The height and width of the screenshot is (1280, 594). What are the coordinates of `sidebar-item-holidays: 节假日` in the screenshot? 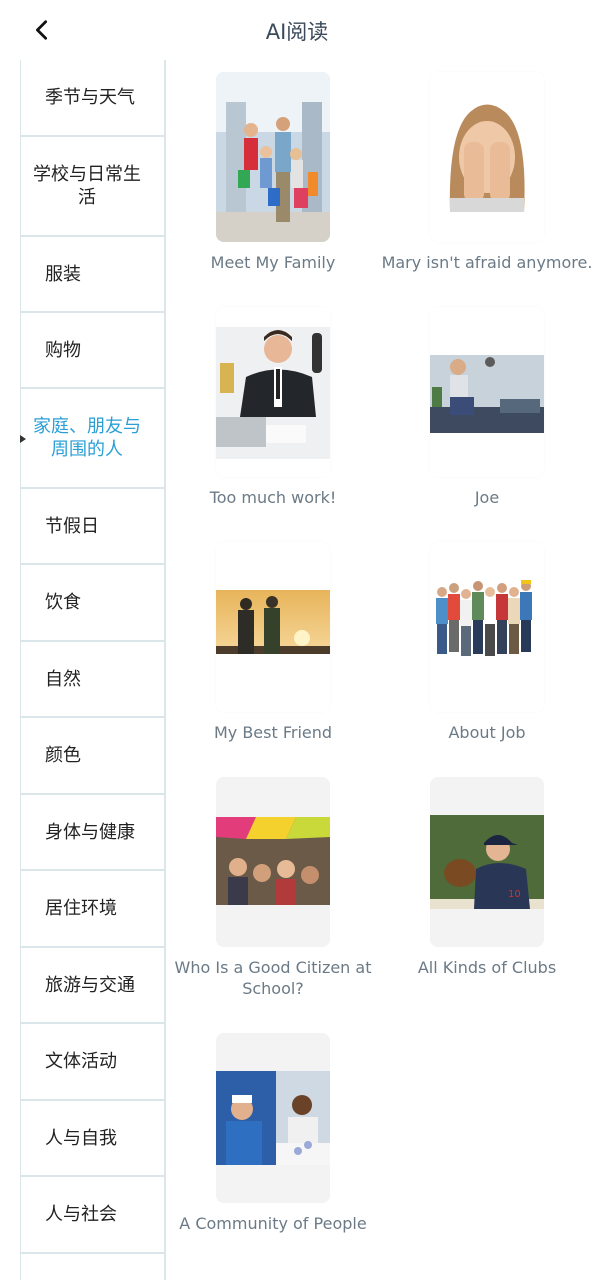 It's located at (93, 527).